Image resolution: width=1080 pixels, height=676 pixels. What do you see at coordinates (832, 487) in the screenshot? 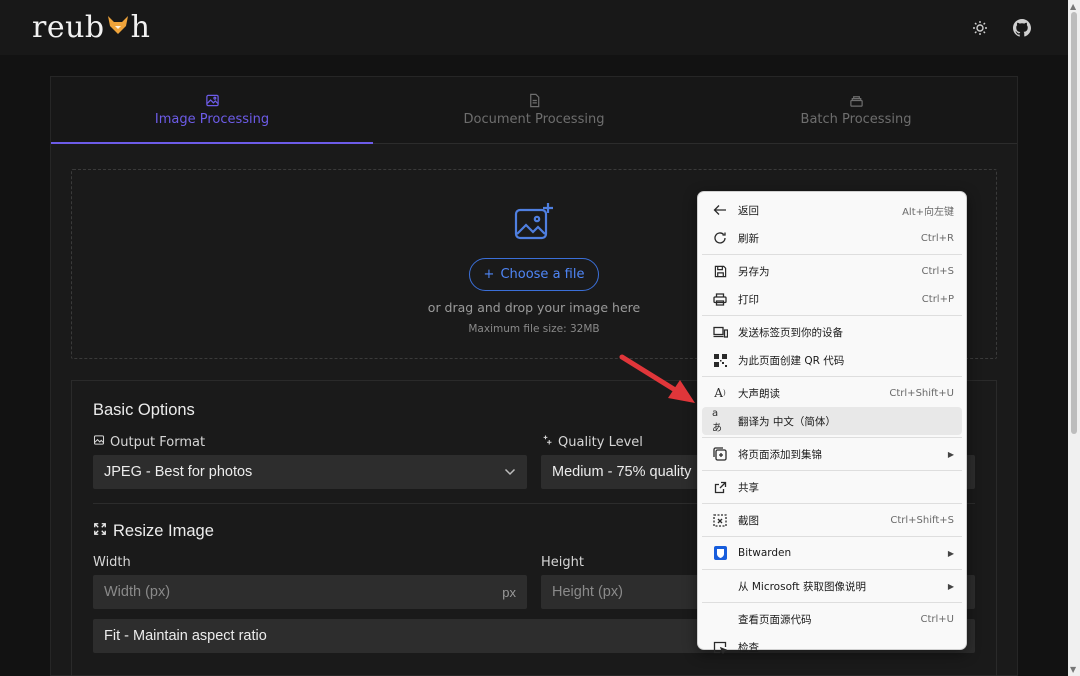
I see `menu-item-share: 共享` at bounding box center [832, 487].